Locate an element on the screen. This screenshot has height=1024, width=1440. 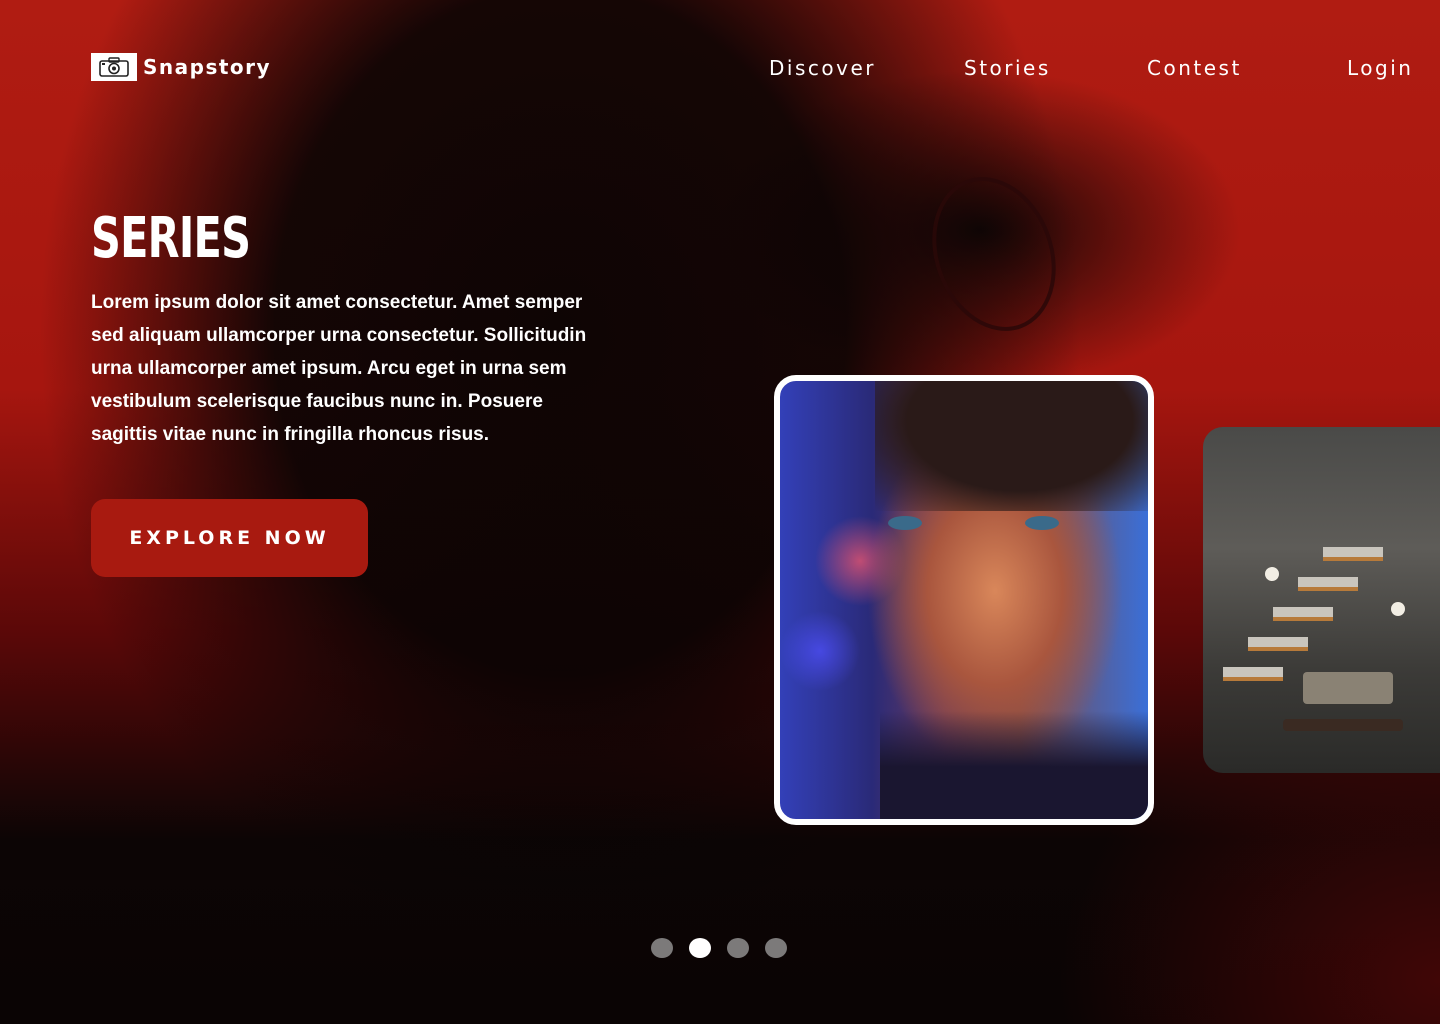
portrait-coat is located at coordinates (1014, 765).